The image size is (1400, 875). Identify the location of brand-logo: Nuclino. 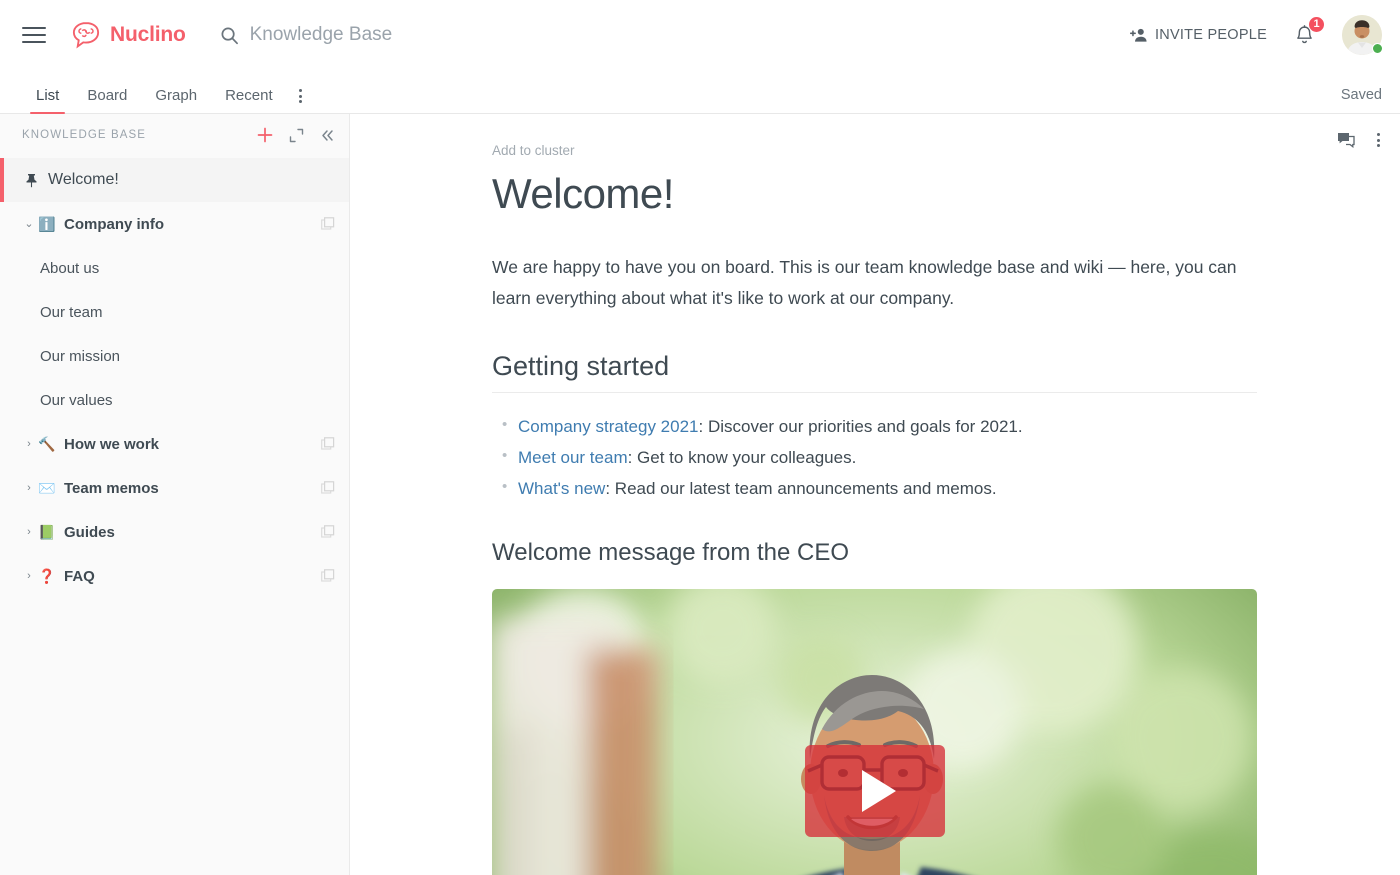
(128, 35).